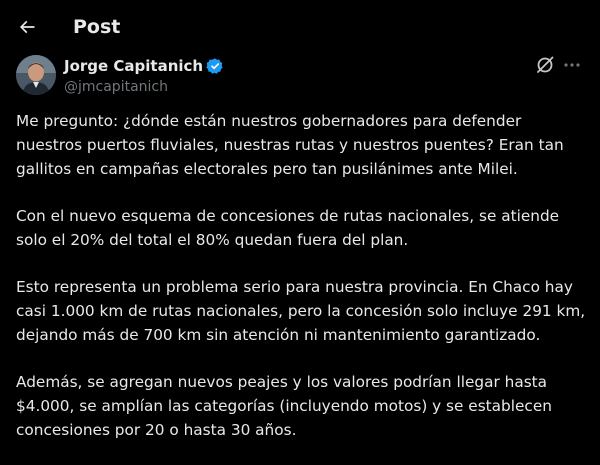 The height and width of the screenshot is (465, 600). I want to click on grok-button, so click(545, 65).